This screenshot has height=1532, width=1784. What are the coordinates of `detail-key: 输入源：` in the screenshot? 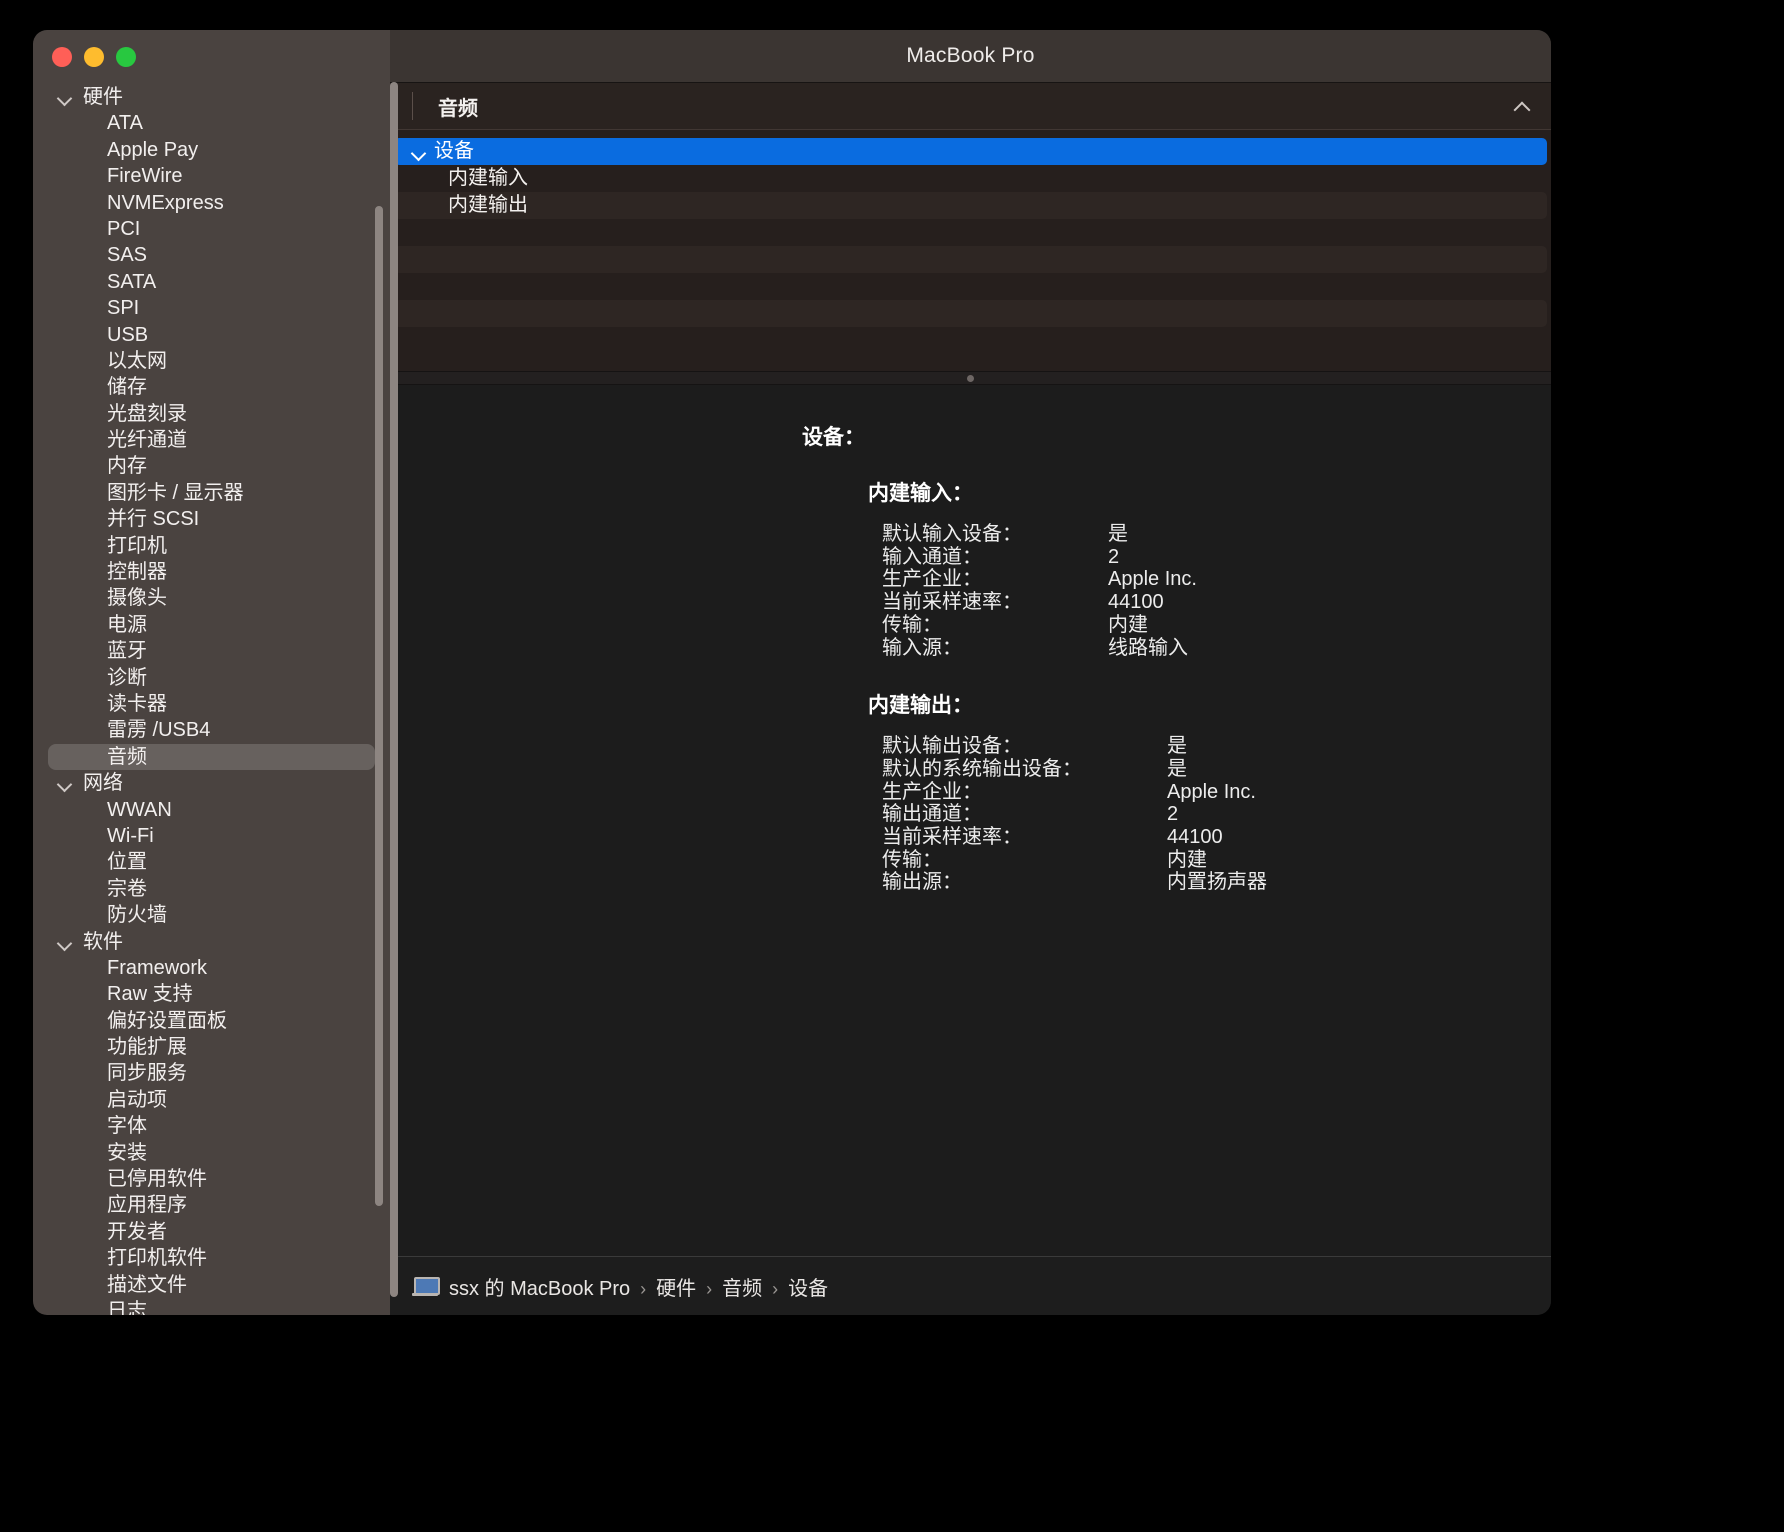 It's located at (922, 647).